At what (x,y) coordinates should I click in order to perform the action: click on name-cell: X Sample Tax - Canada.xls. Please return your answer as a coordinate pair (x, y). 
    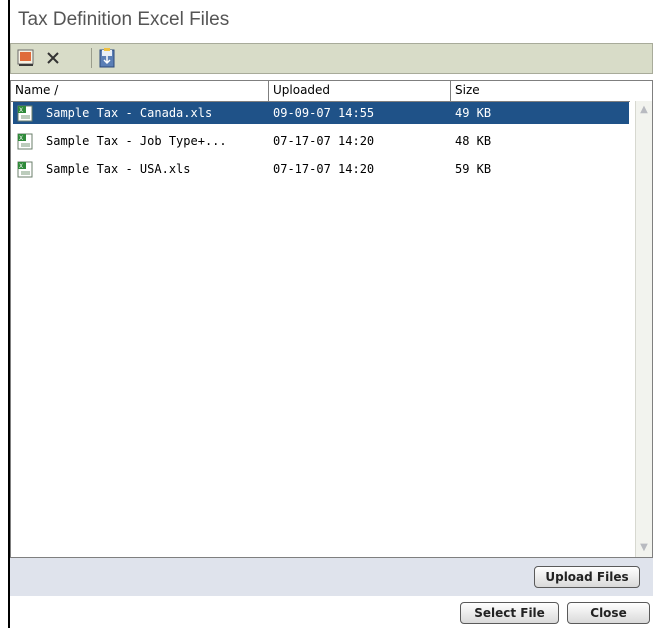
    Looking at the image, I should click on (141, 113).